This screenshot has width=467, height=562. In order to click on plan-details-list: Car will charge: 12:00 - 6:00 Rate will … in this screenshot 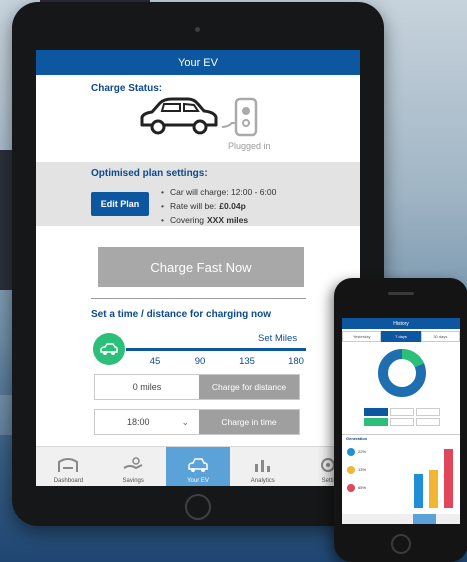, I will do `click(218, 206)`.